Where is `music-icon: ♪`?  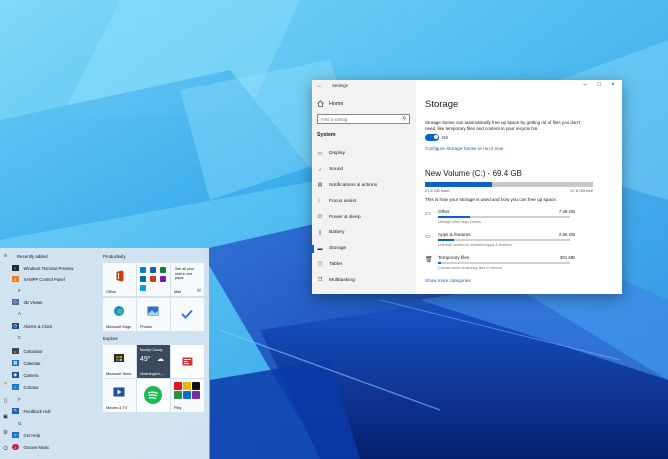
music-icon: ♪ is located at coordinates (15, 447).